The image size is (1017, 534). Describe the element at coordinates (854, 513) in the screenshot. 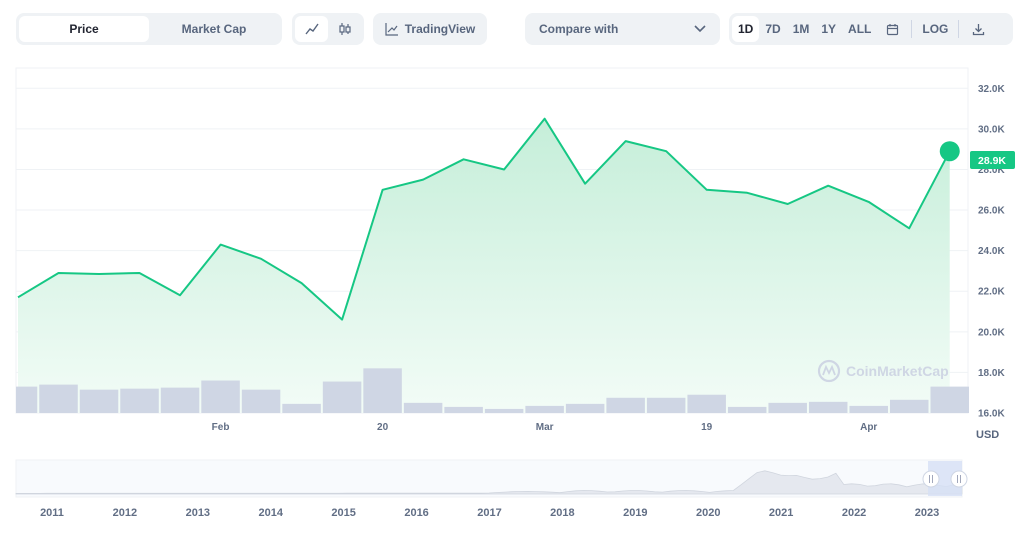

I see `navigator-tick-label: 2022` at that location.